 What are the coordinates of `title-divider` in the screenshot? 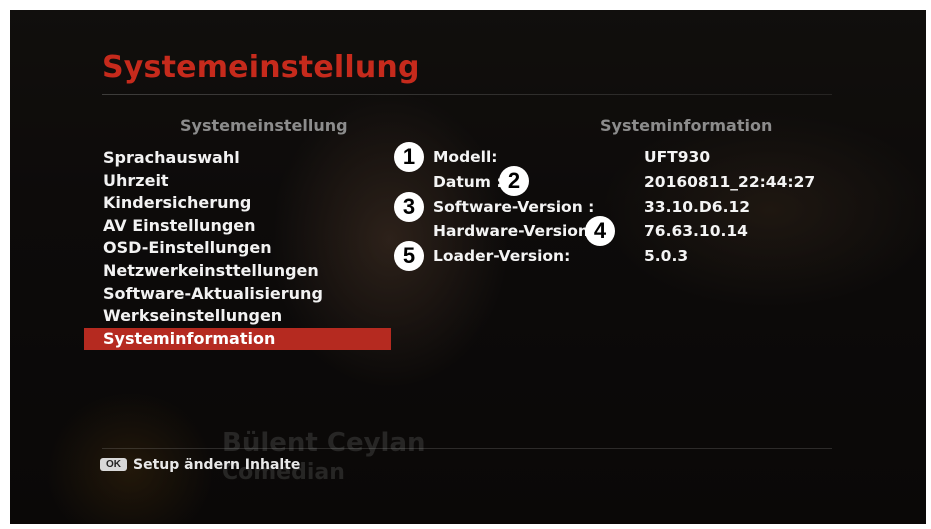 It's located at (467, 94).